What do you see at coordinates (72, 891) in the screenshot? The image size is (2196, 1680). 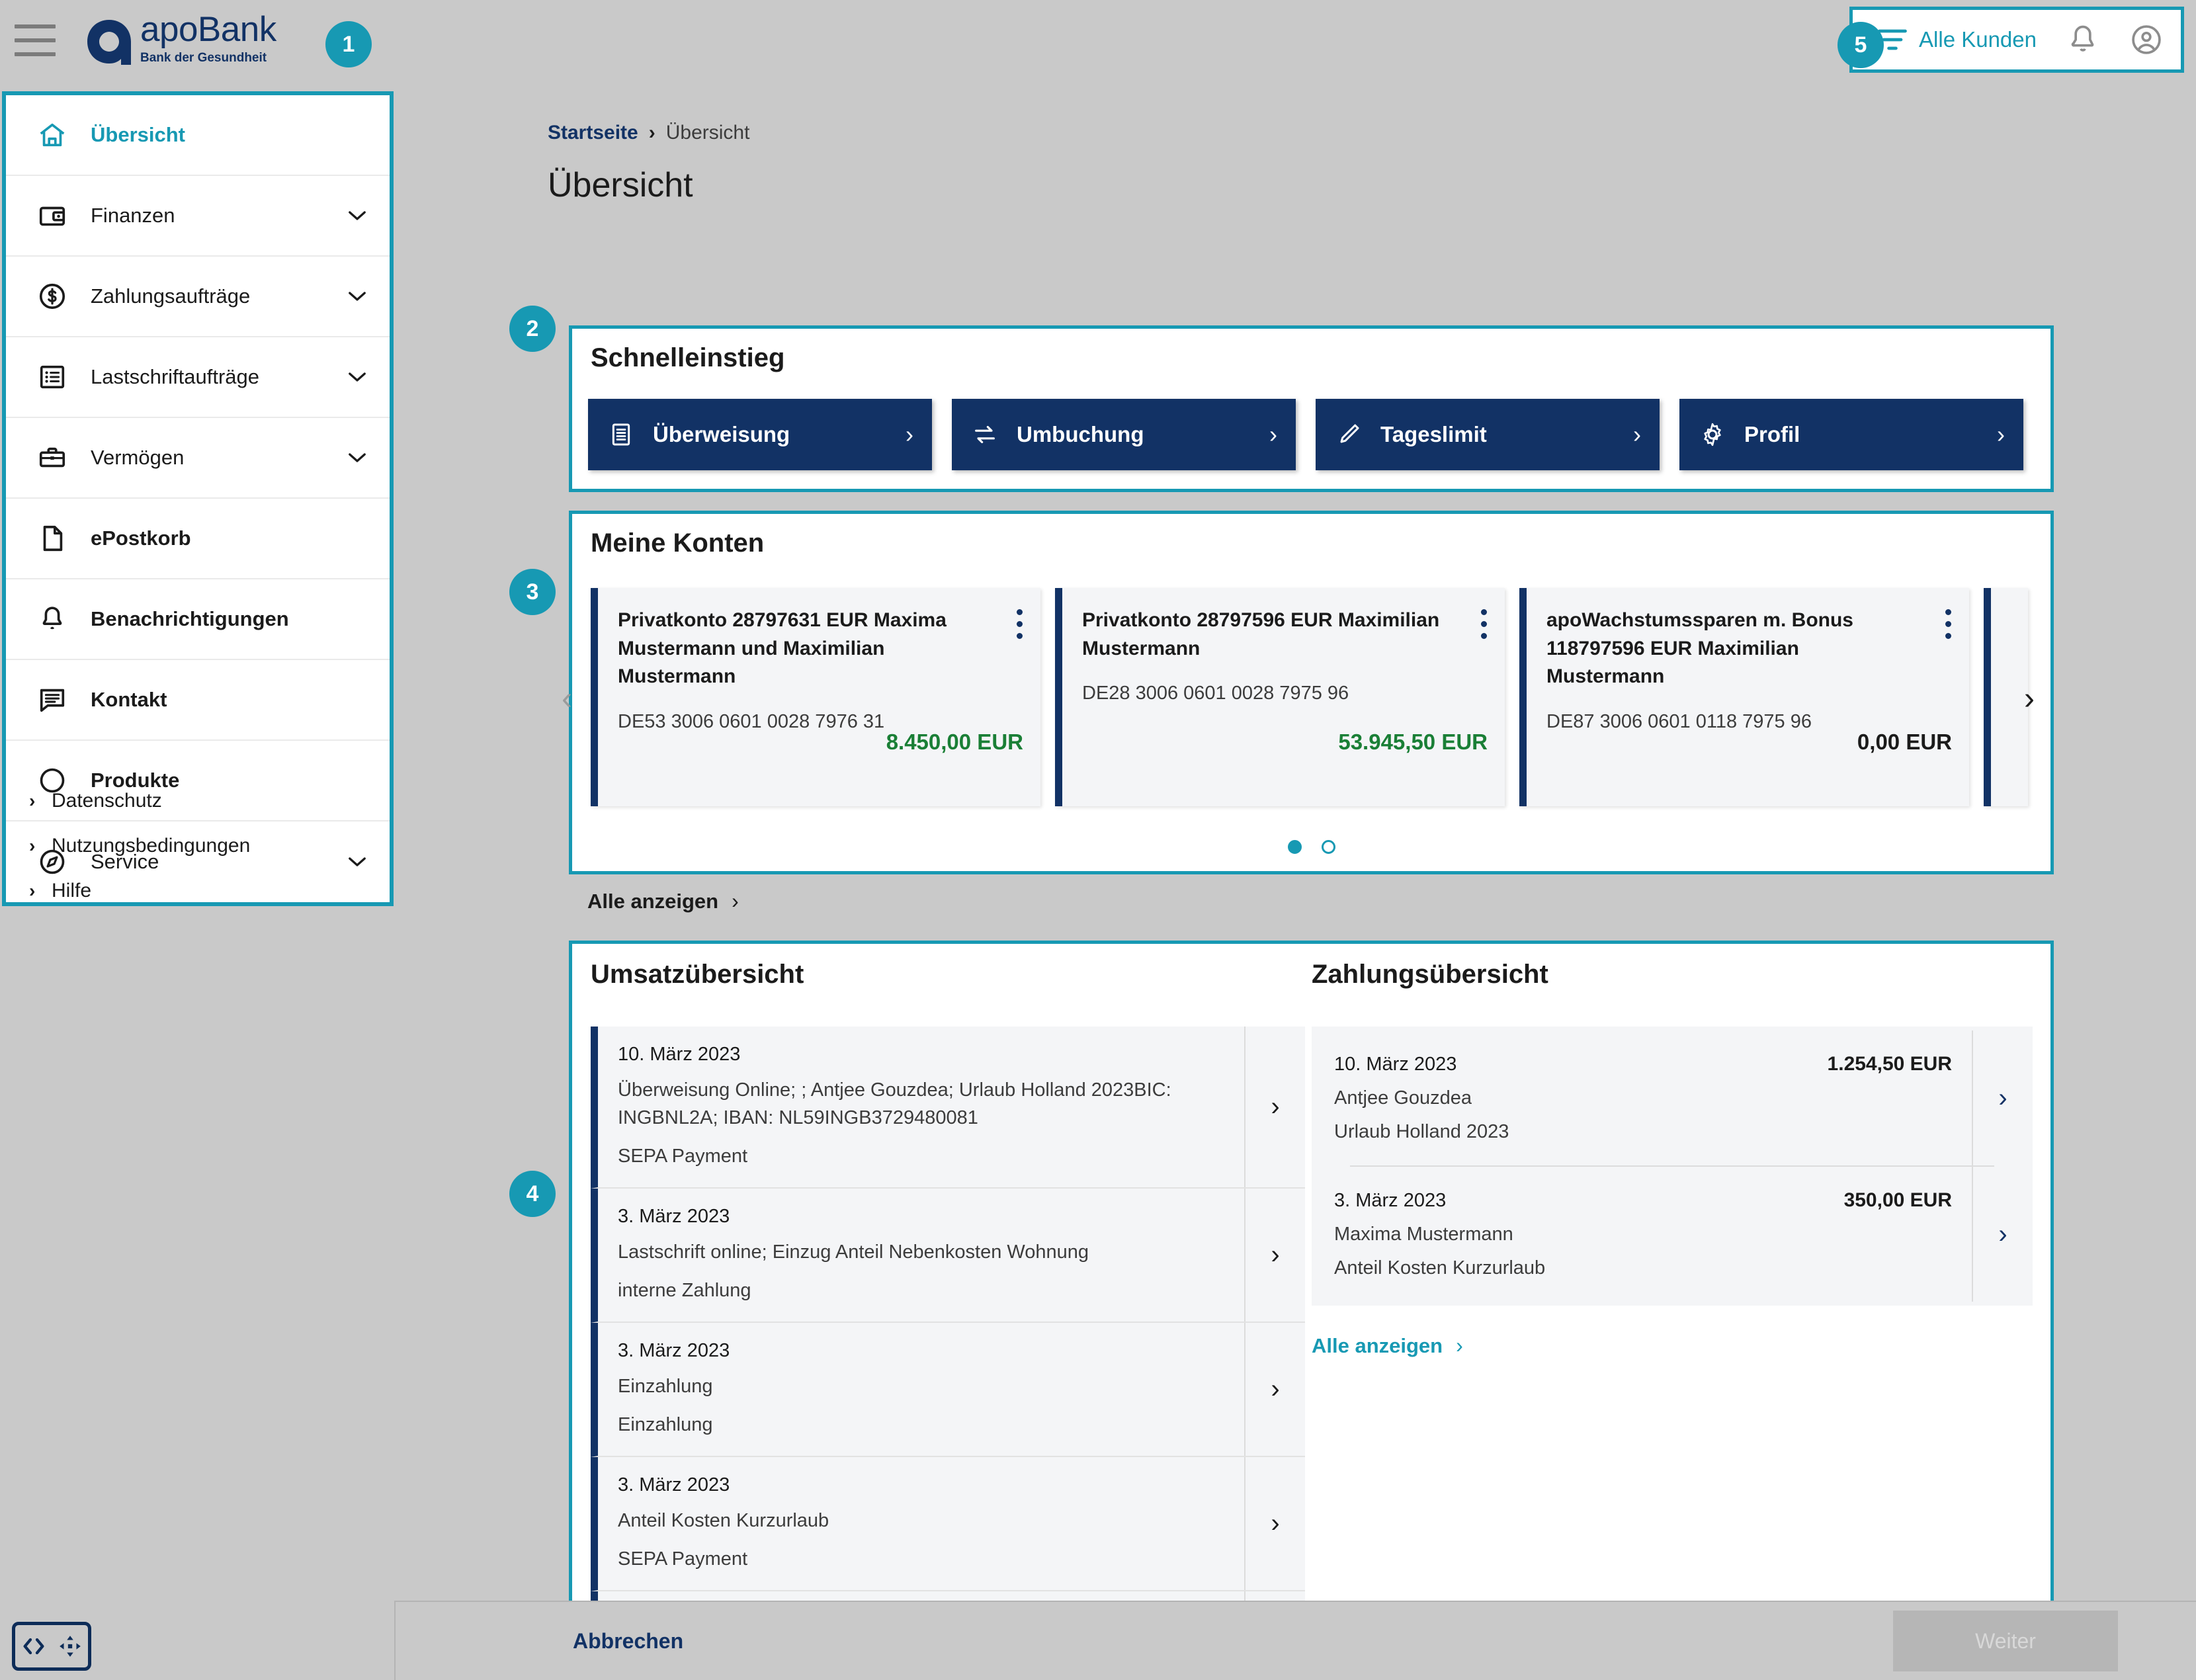 I see `footer-link-label: Hilfe` at bounding box center [72, 891].